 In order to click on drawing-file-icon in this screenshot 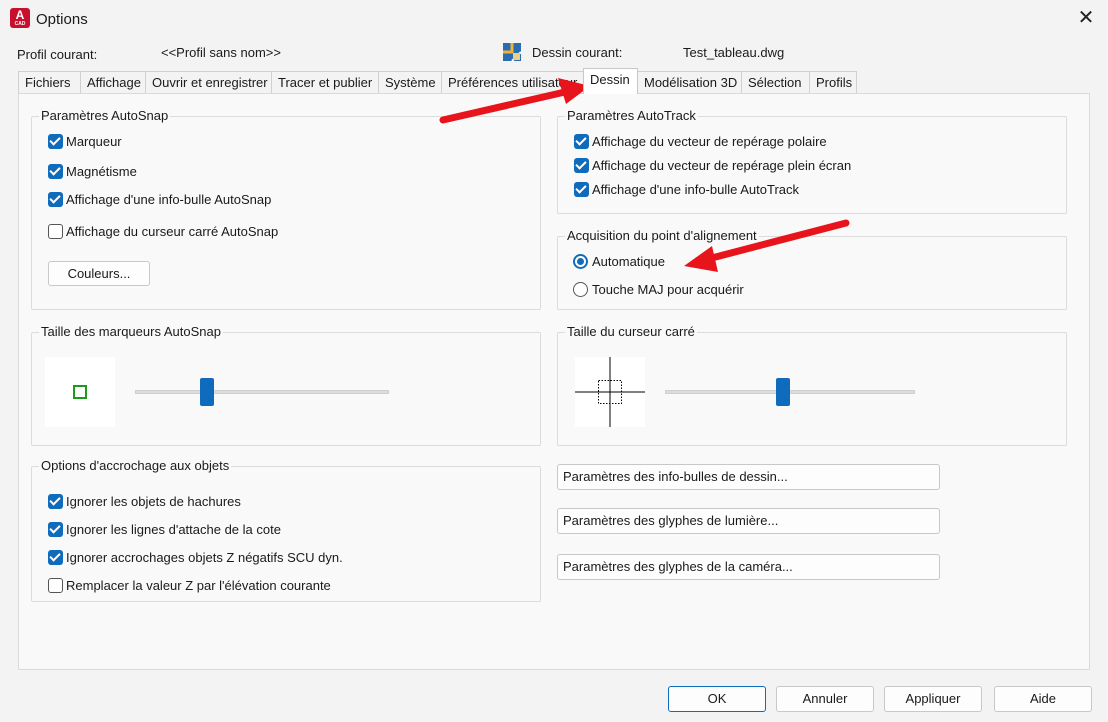, I will do `click(512, 52)`.